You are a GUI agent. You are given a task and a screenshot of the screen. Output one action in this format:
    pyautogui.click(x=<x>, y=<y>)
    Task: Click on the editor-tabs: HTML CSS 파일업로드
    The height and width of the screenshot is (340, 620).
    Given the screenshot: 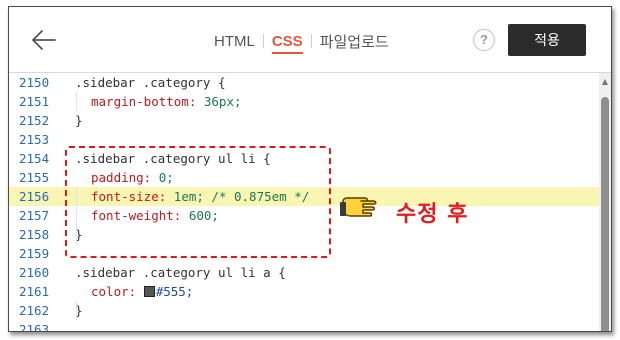 What is the action you would take?
    pyautogui.click(x=301, y=42)
    